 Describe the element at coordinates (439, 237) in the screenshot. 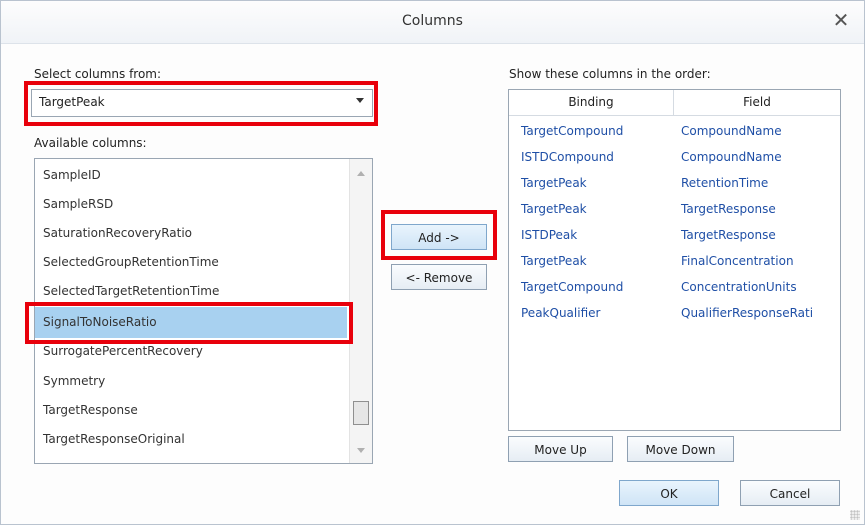

I see `add-button: Add ->` at that location.